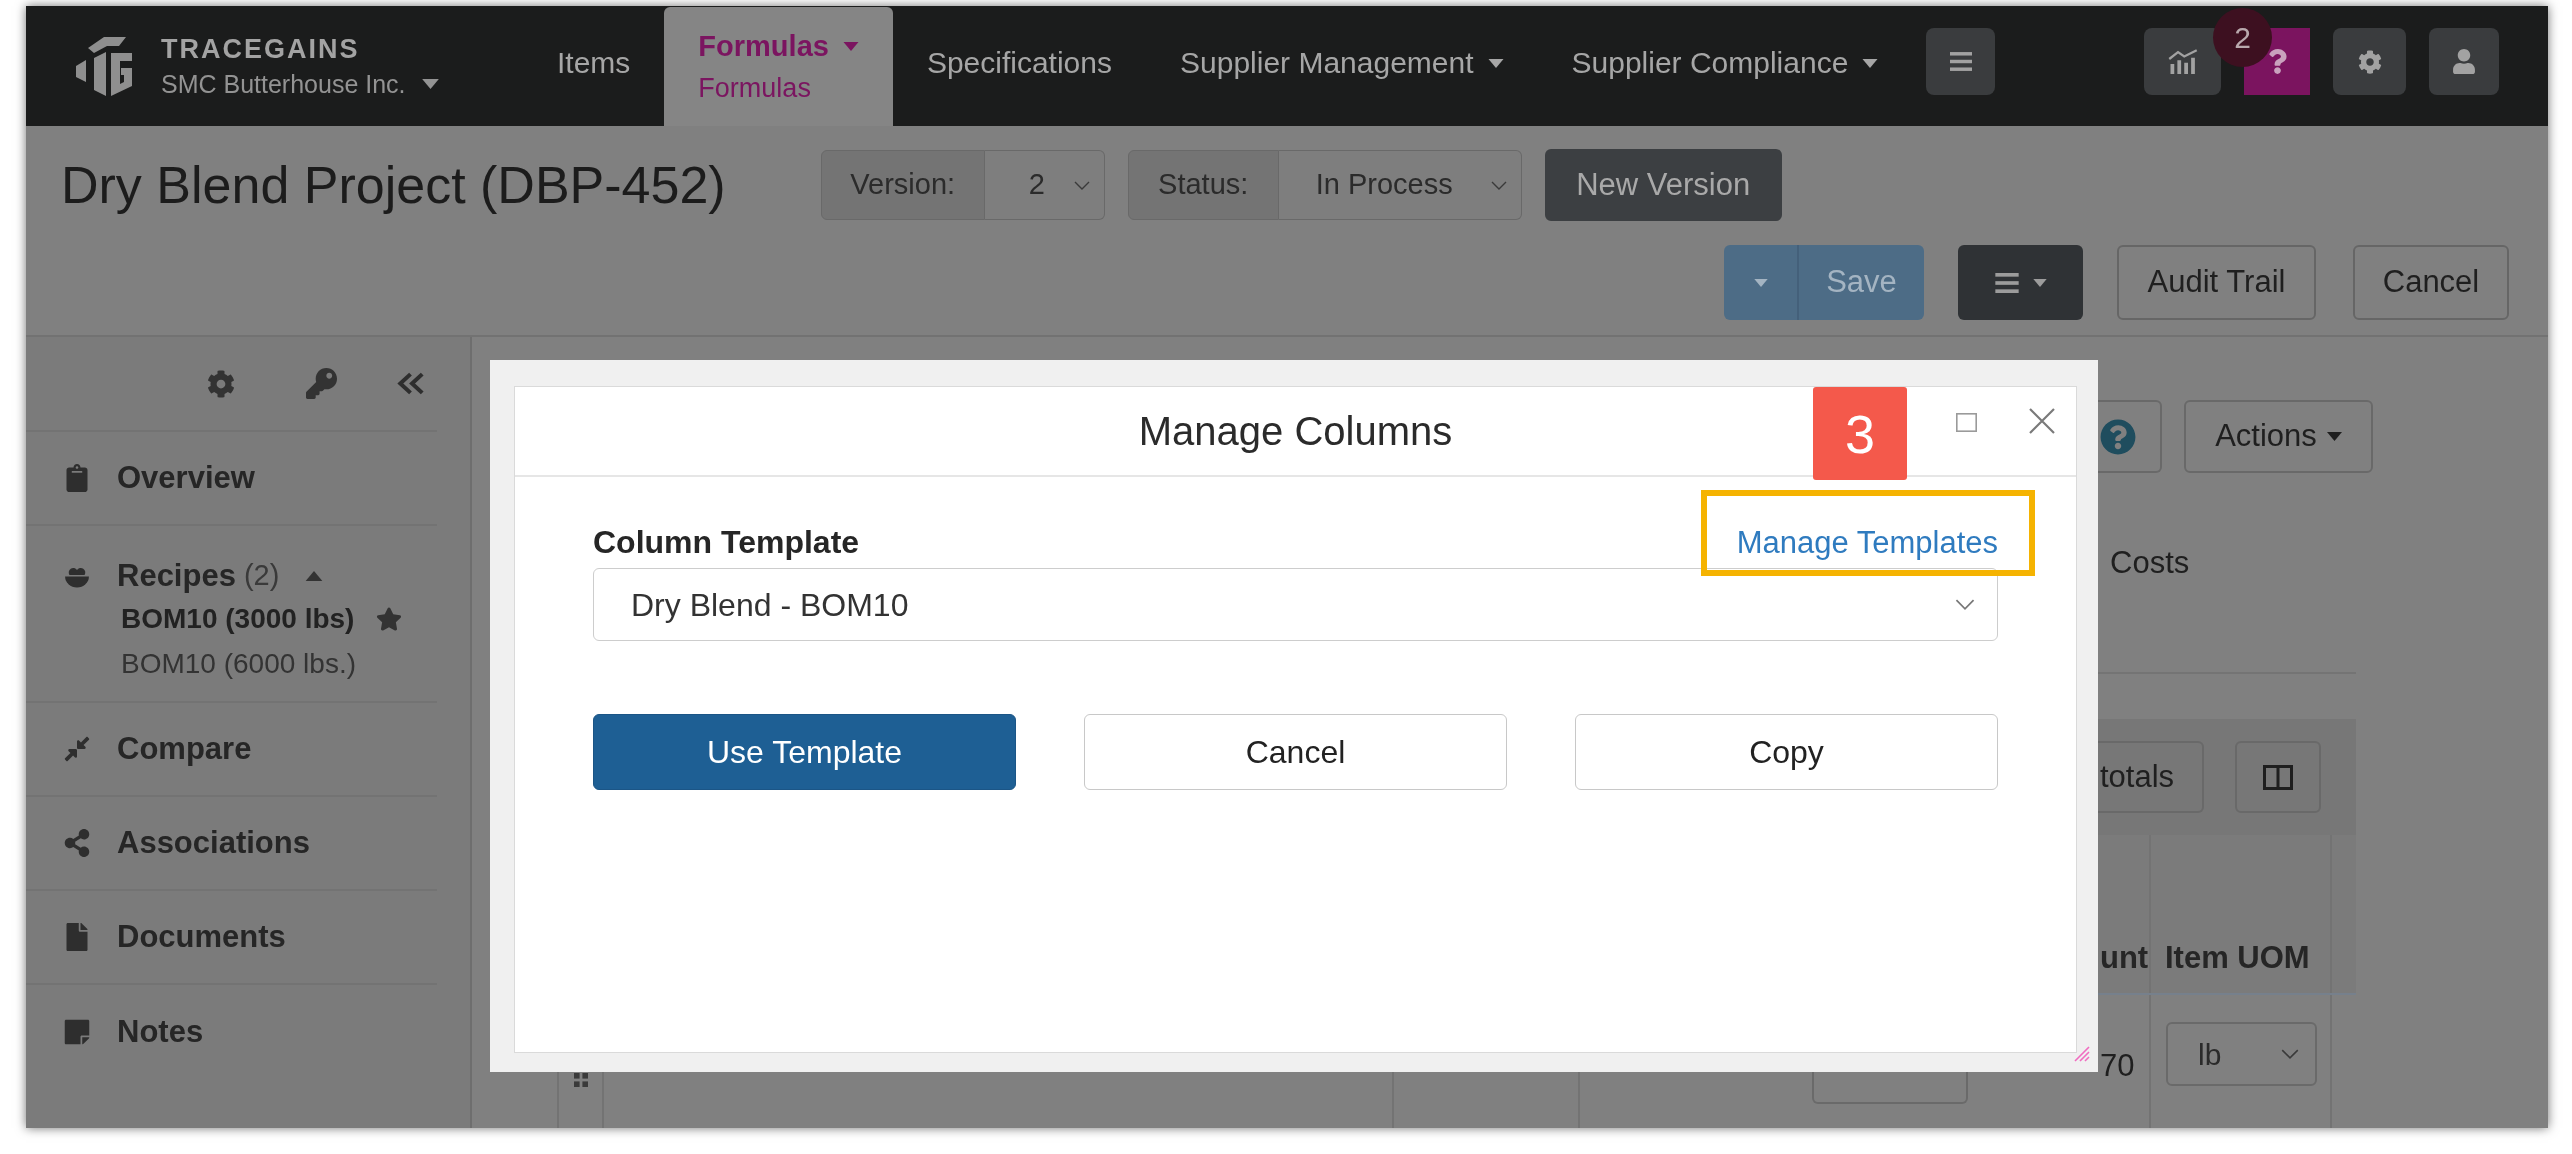 Image resolution: width=2572 pixels, height=1154 pixels. I want to click on copy-button: Copy, so click(1786, 752).